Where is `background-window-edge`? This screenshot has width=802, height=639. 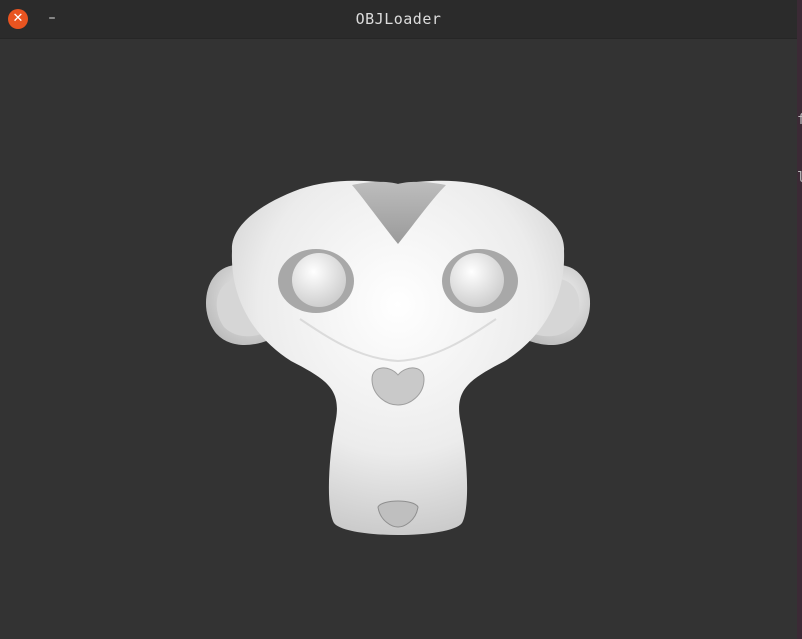 background-window-edge is located at coordinates (799, 319).